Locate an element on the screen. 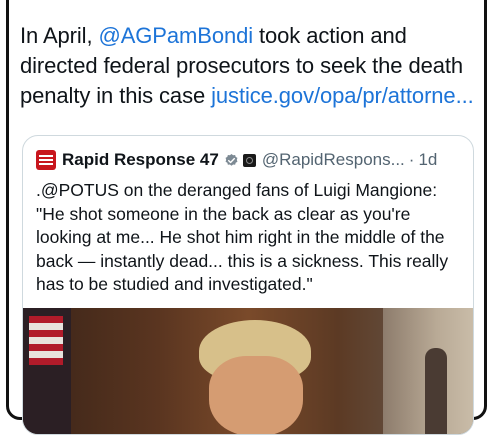  quoted-post-header: Rapid Response 47 @RapidRespons... · 1d is located at coordinates (250, 160).